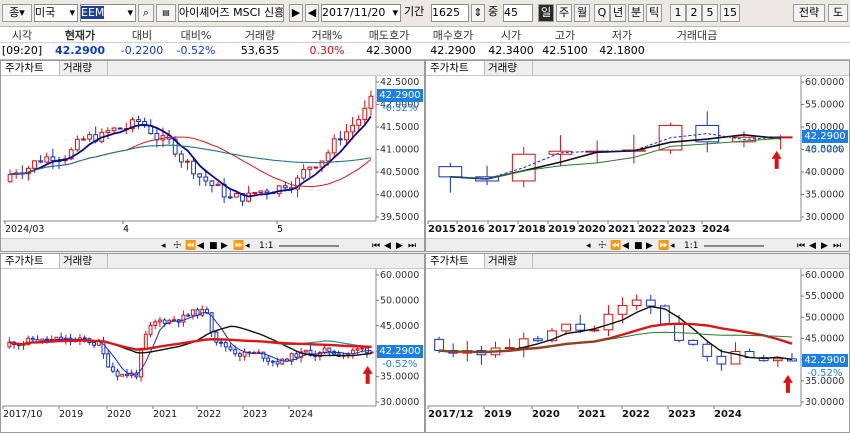  I want to click on change-pct-label: -0.52%, so click(400, 364).